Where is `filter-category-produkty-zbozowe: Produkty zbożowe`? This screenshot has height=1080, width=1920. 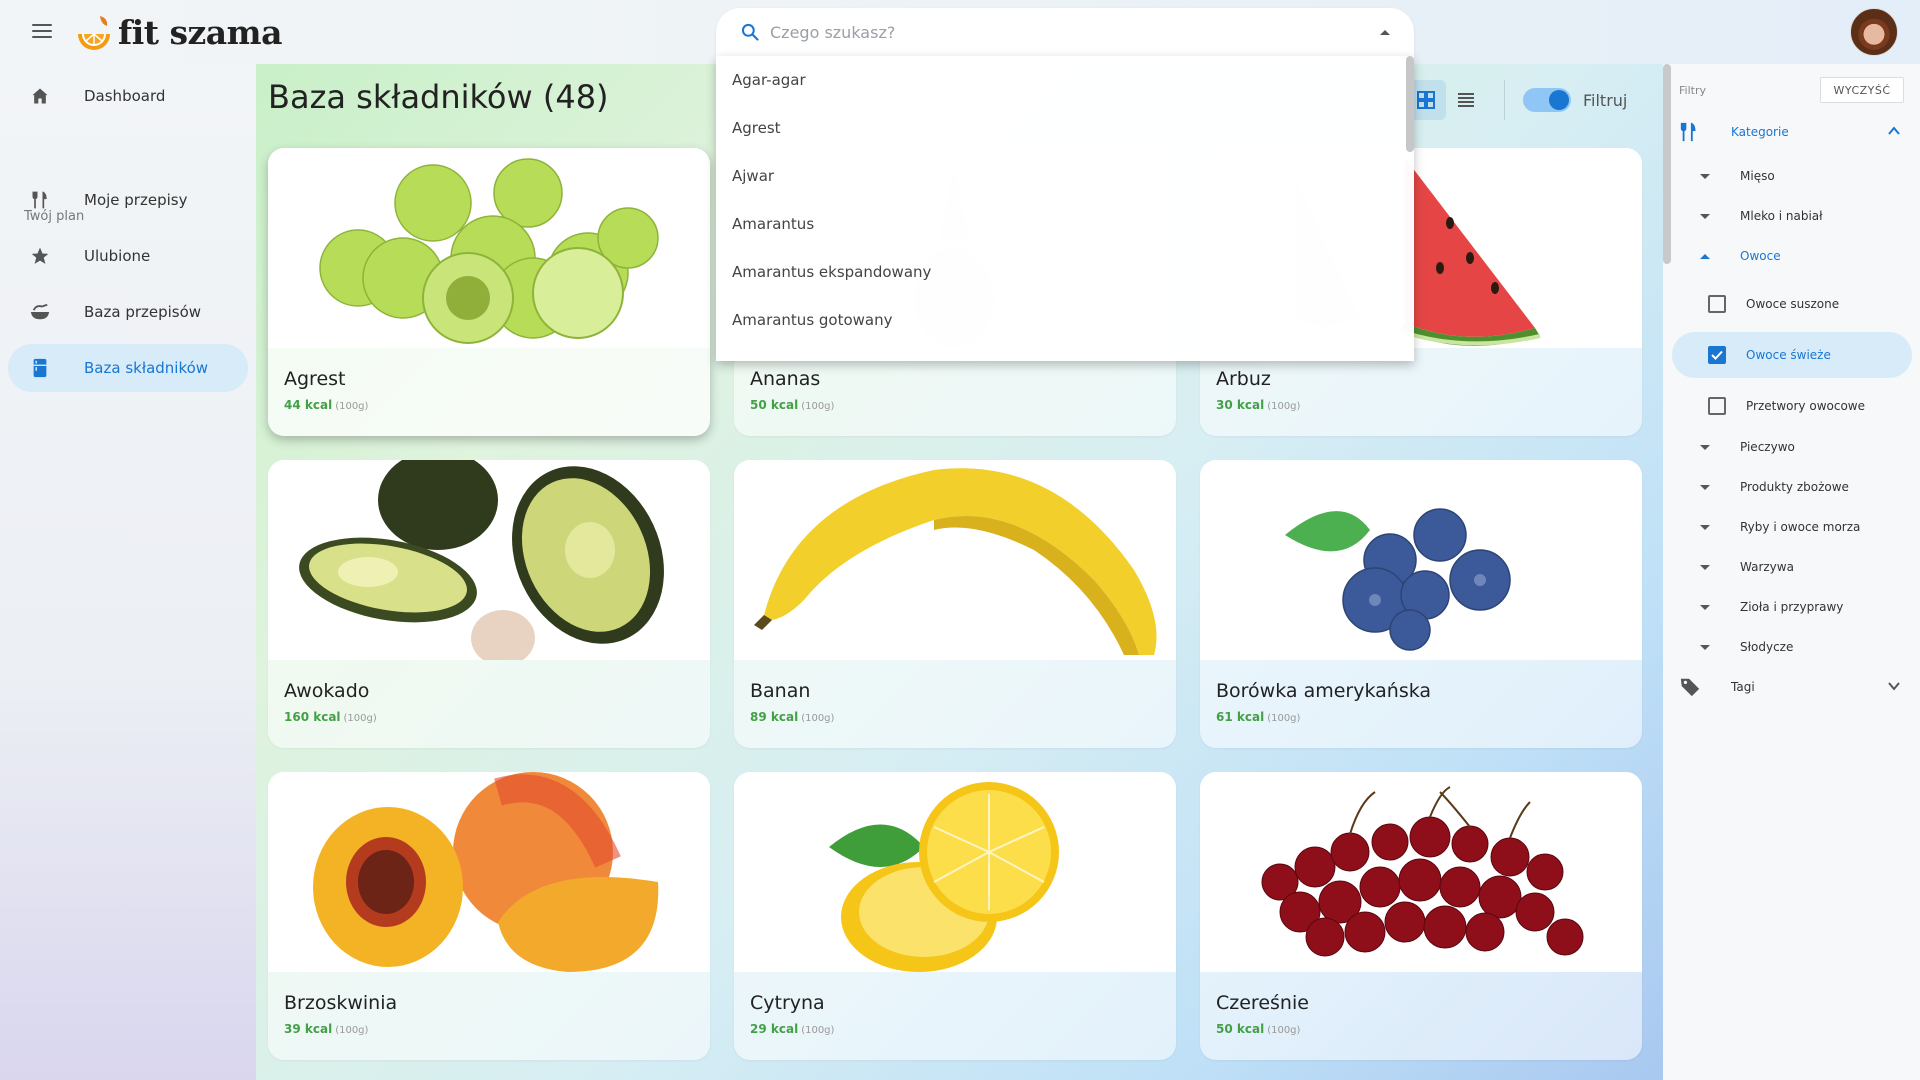 filter-category-produkty-zbozowe: Produkty zbożowe is located at coordinates (1788, 487).